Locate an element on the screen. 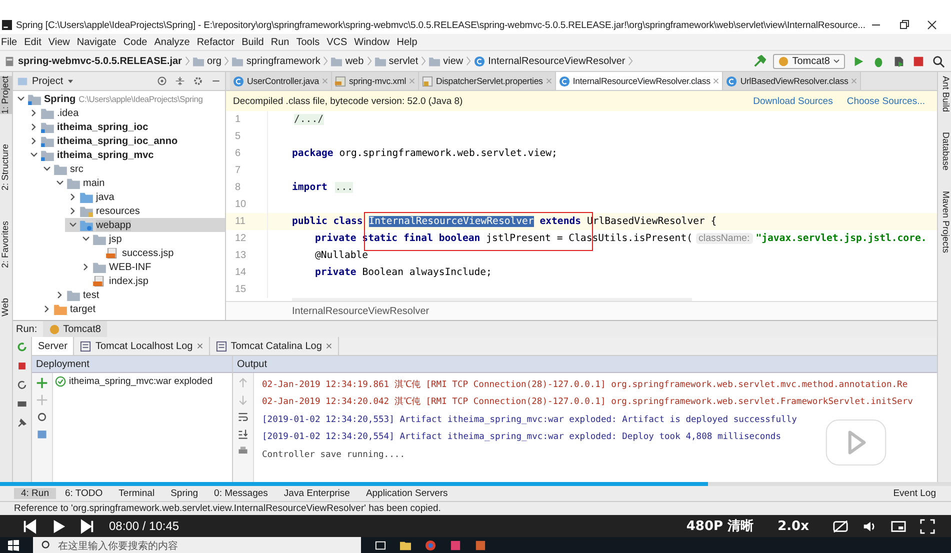 The width and height of the screenshot is (951, 553). breadcrumb-item: spring-webmvc-5.0.5.RELEASE.jar is located at coordinates (100, 61).